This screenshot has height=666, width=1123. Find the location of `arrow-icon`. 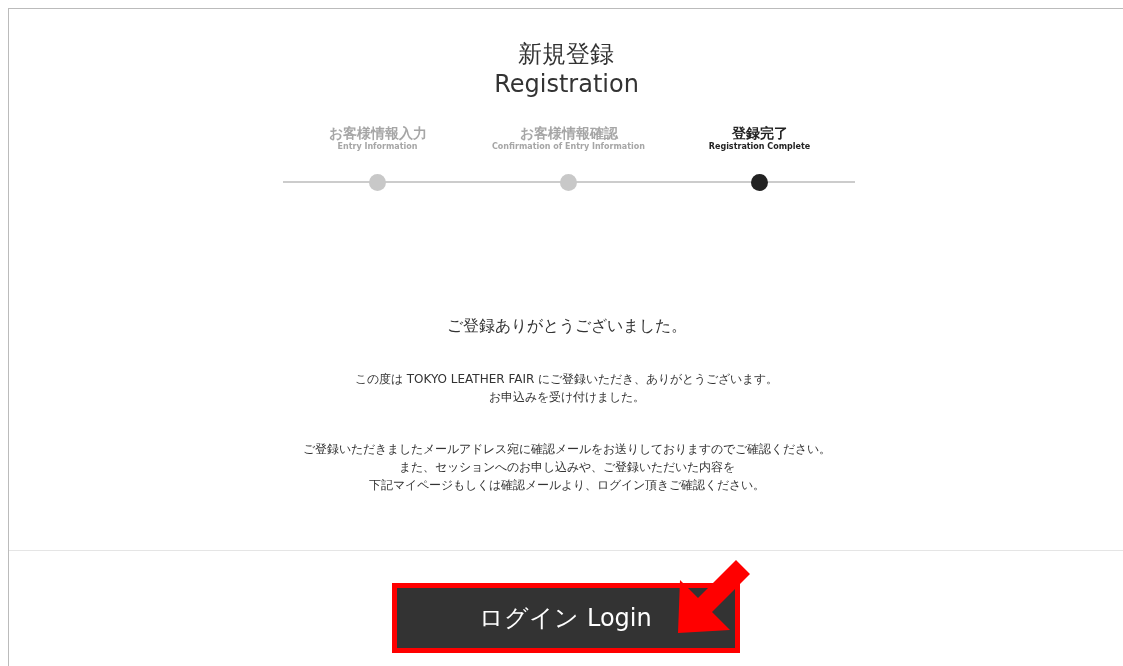

arrow-icon is located at coordinates (714, 597).